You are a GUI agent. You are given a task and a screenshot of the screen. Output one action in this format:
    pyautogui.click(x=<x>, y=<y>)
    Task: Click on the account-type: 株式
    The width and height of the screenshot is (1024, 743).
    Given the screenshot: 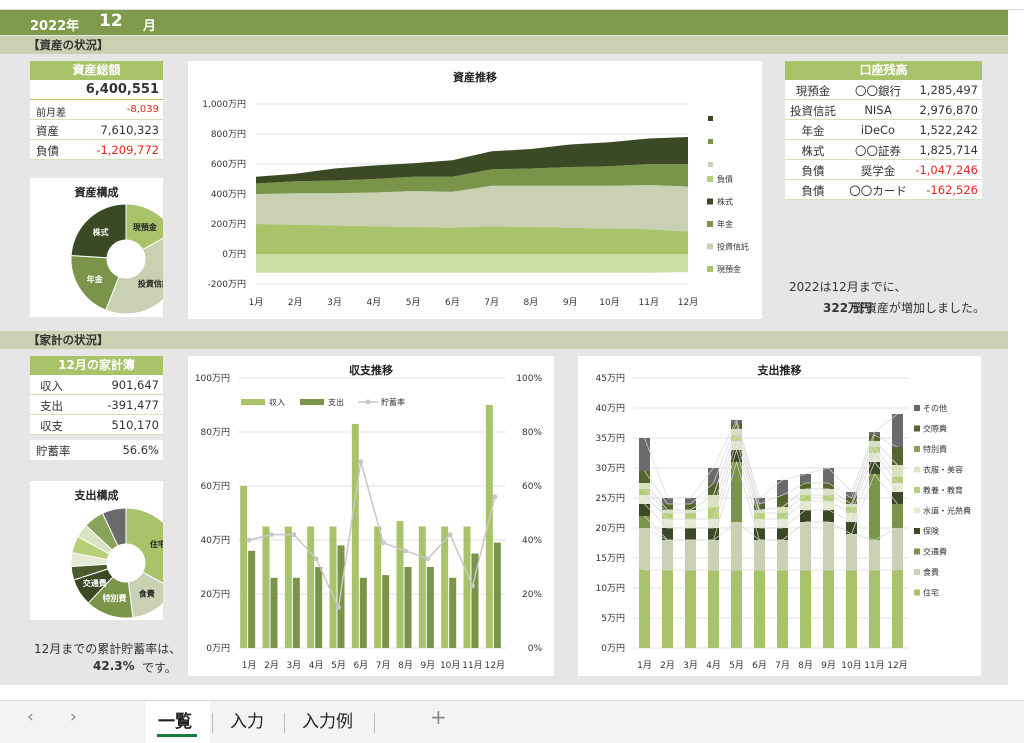 What is the action you would take?
    pyautogui.click(x=813, y=151)
    